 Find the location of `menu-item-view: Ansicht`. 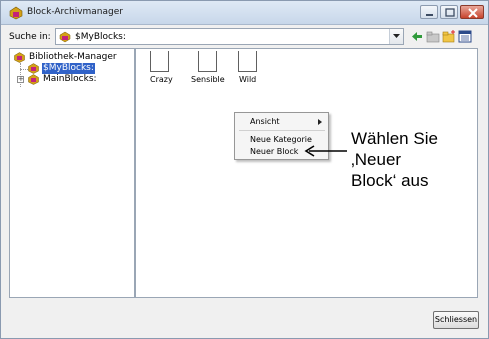

menu-item-view: Ansicht is located at coordinates (265, 121).